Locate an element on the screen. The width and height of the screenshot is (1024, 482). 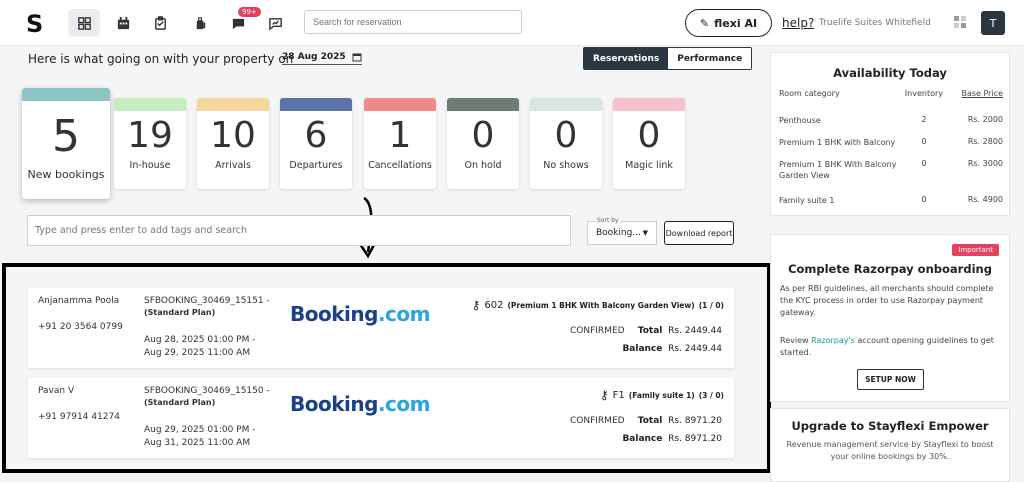
col-room-category: Room category is located at coordinates (809, 93).